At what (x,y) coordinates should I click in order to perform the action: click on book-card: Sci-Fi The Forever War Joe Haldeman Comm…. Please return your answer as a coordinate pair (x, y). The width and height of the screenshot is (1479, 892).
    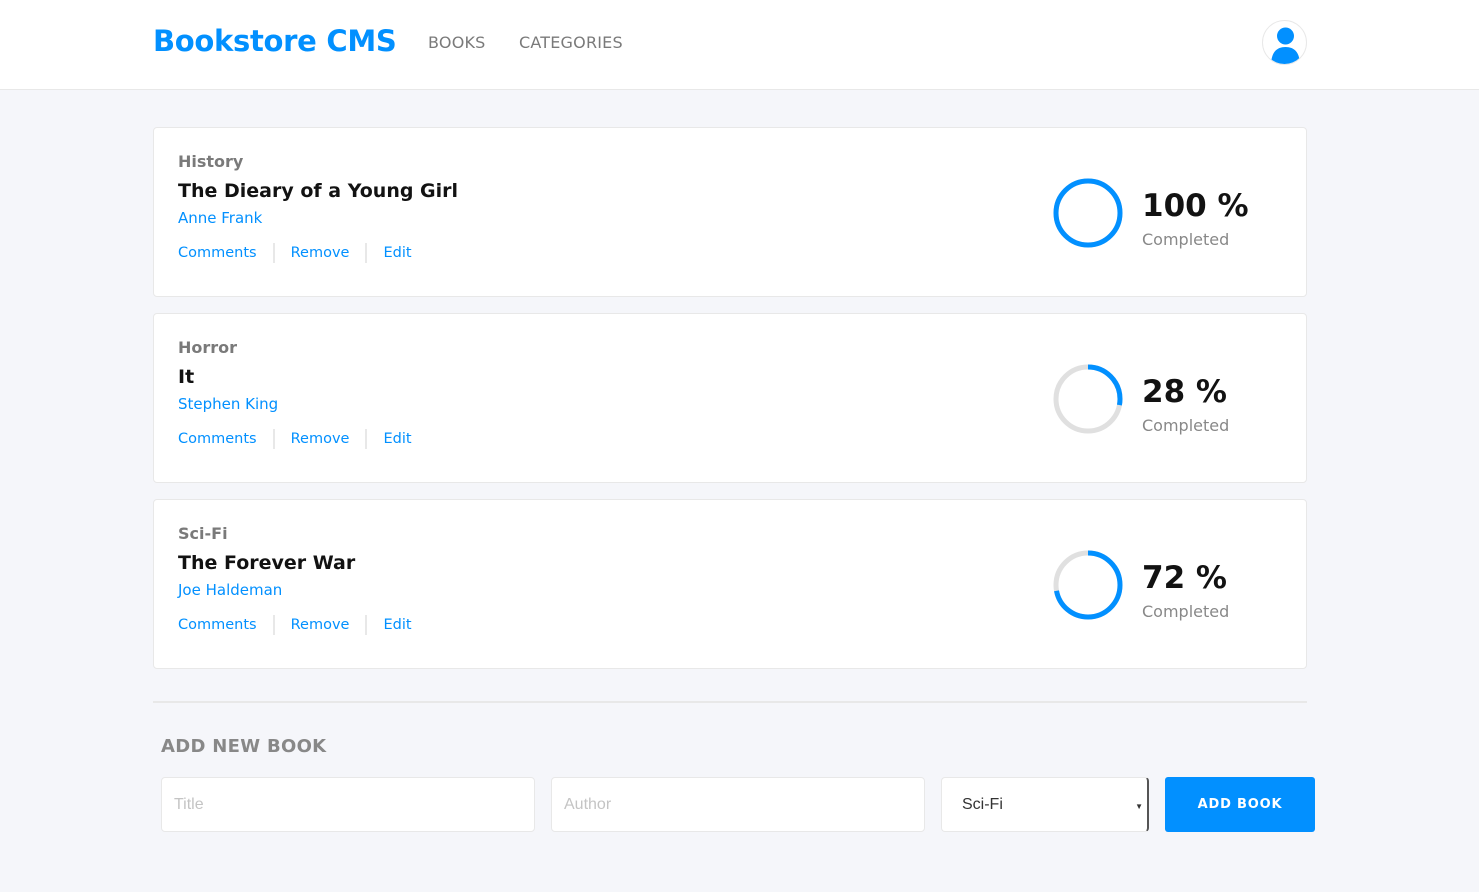
    Looking at the image, I should click on (730, 584).